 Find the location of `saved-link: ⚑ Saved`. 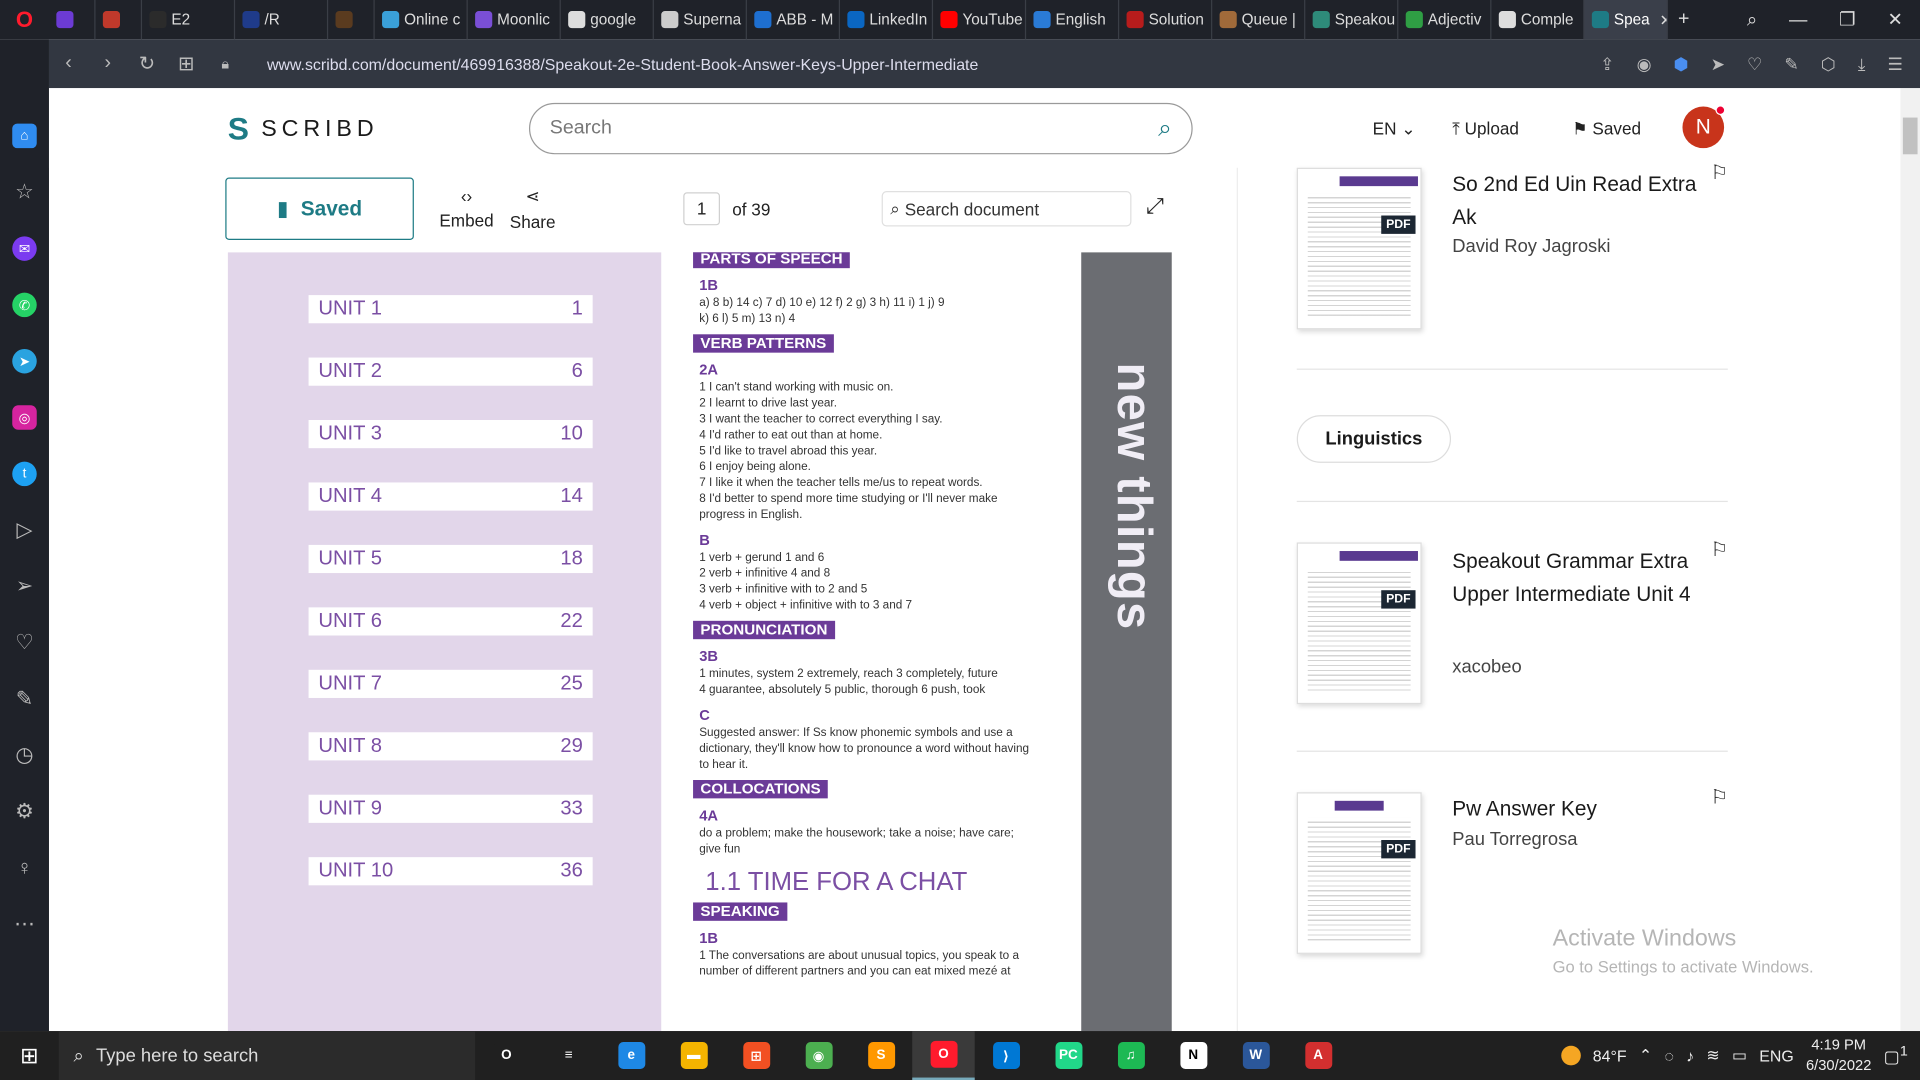

saved-link: ⚑ Saved is located at coordinates (1606, 129).